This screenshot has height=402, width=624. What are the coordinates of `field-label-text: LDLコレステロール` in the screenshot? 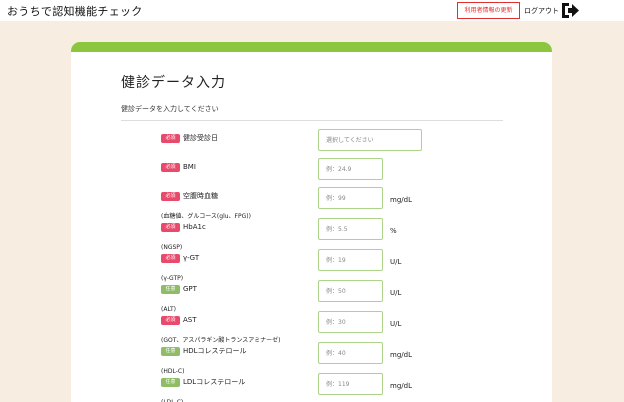 It's located at (214, 382).